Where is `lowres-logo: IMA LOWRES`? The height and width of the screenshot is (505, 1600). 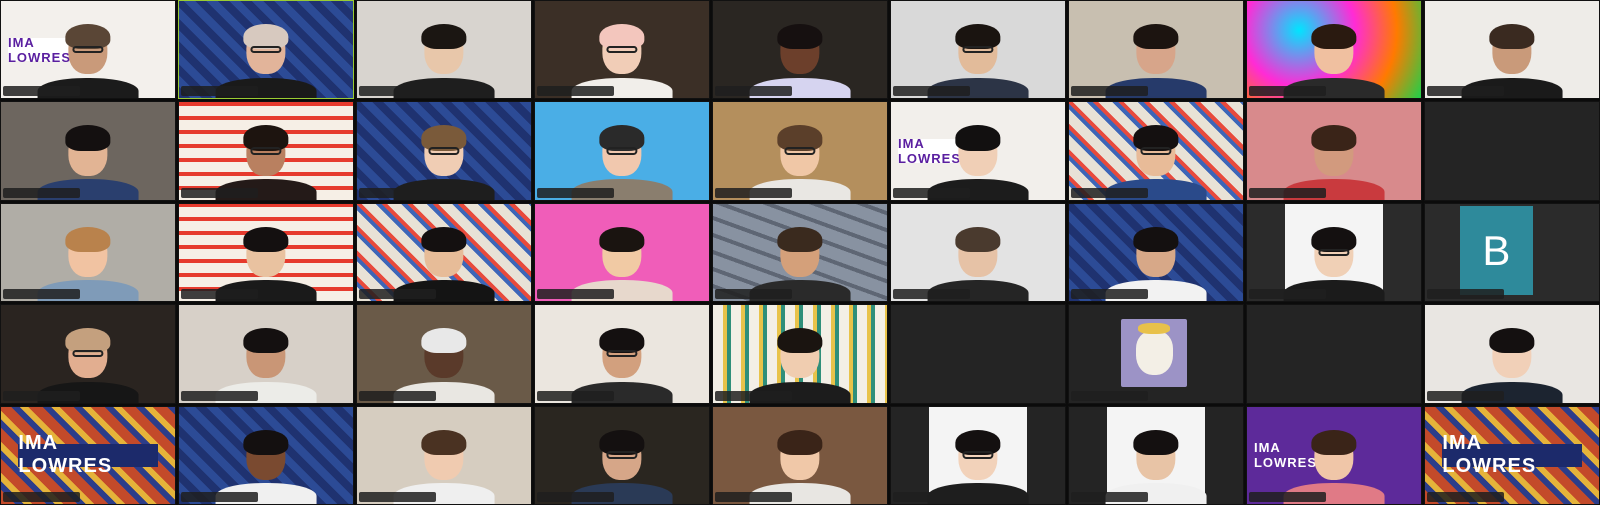
lowres-logo: IMA LOWRES is located at coordinates (1512, 454).